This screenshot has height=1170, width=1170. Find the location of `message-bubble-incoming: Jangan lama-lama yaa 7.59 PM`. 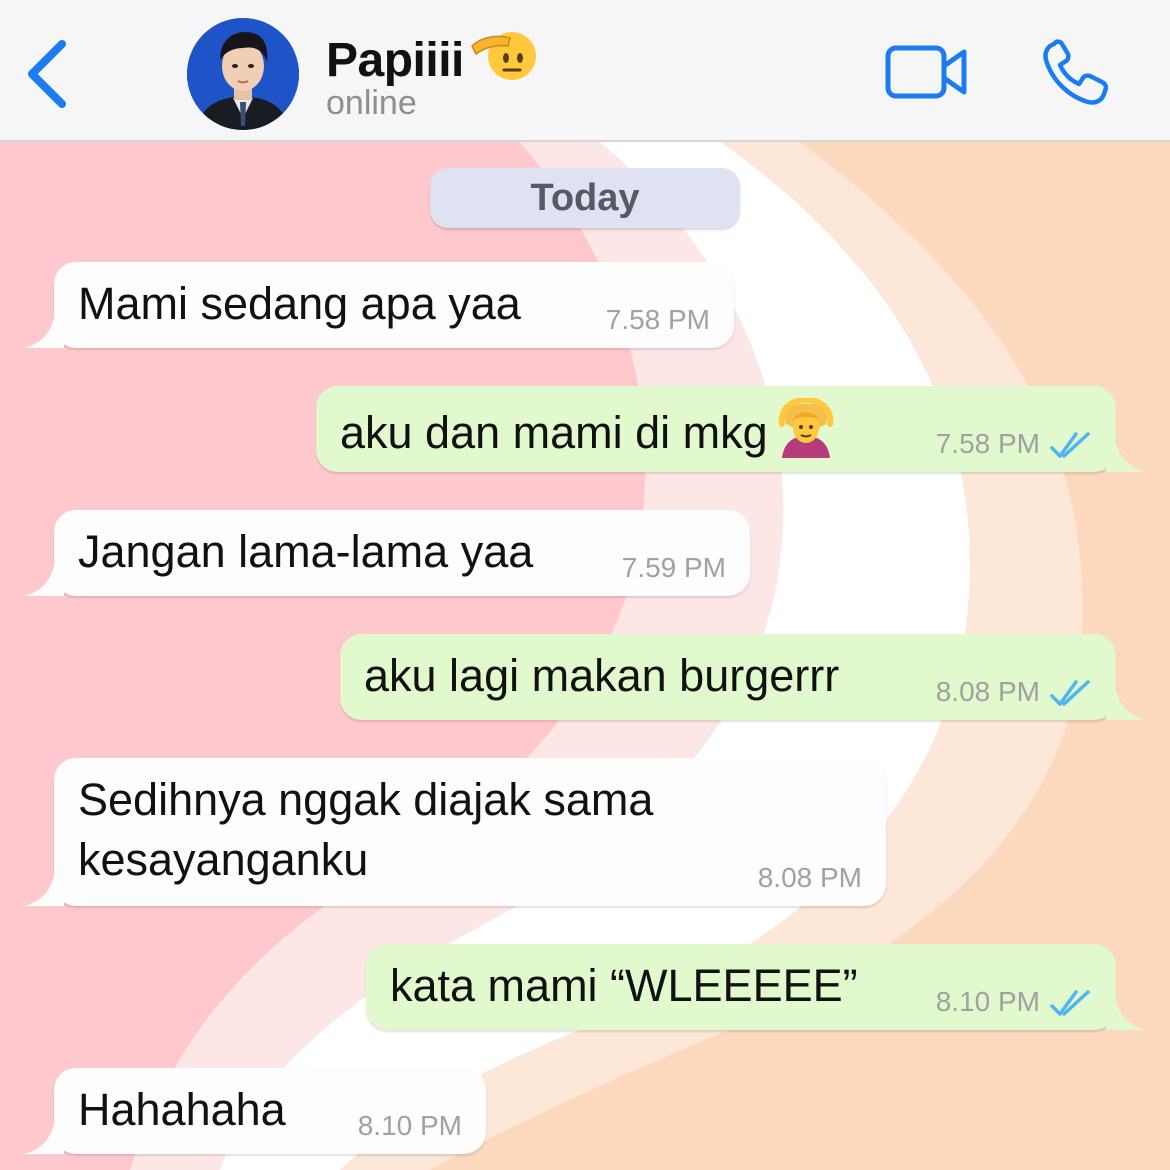

message-bubble-incoming: Jangan lama-lama yaa 7.59 PM is located at coordinates (387, 553).